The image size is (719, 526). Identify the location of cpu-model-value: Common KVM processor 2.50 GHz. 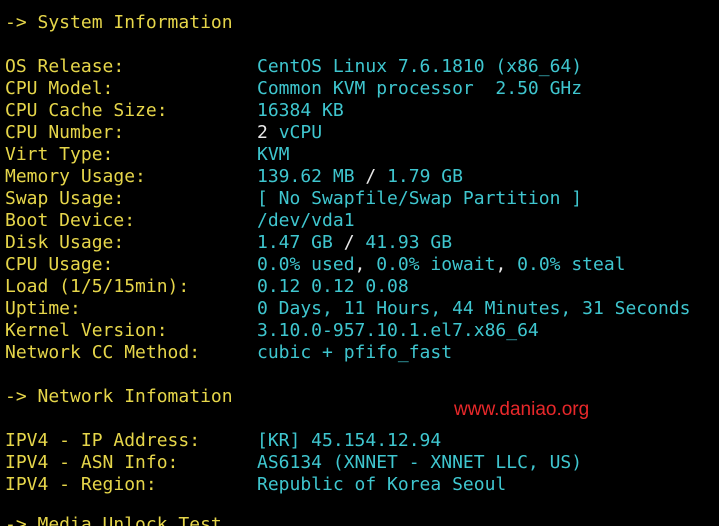
(420, 88).